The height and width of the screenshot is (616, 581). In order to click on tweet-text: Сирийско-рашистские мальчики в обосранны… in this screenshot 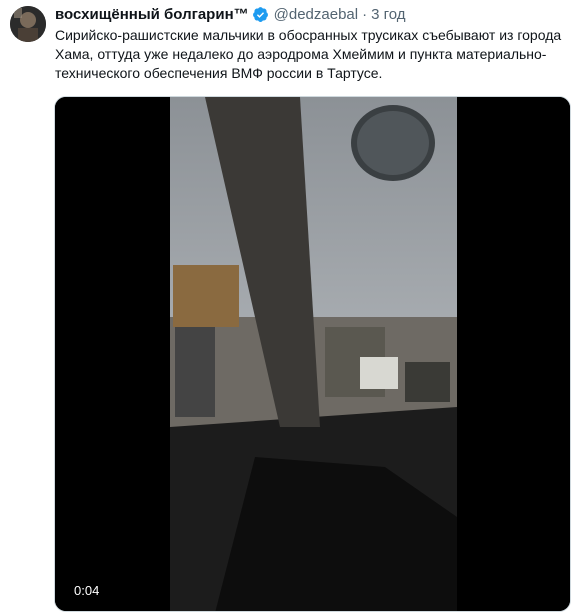, I will do `click(308, 54)`.